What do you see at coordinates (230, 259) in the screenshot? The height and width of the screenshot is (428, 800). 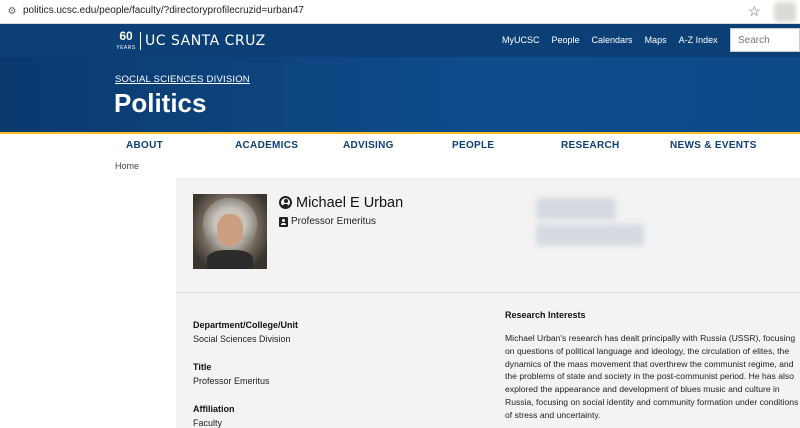 I see `photo-shirt` at bounding box center [230, 259].